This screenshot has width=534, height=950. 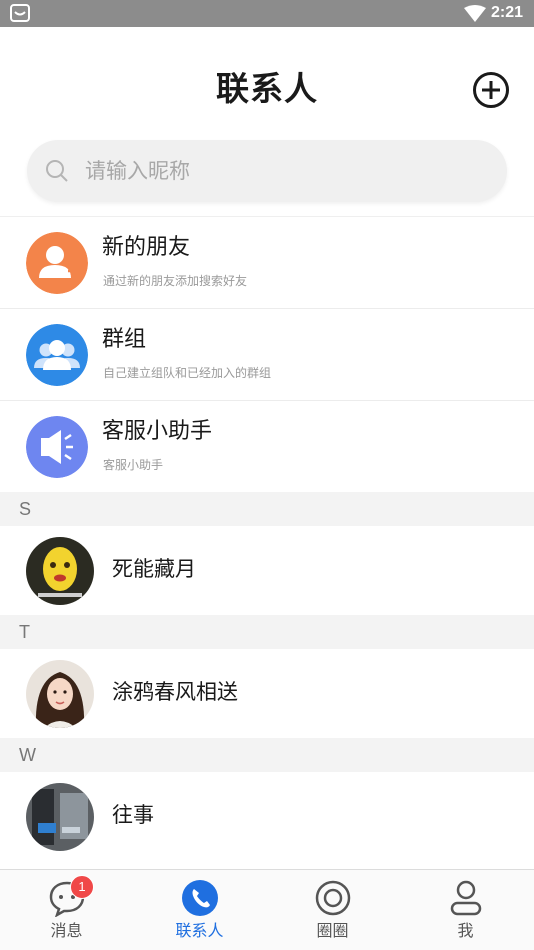 I want to click on wifi-icon, so click(x=475, y=13).